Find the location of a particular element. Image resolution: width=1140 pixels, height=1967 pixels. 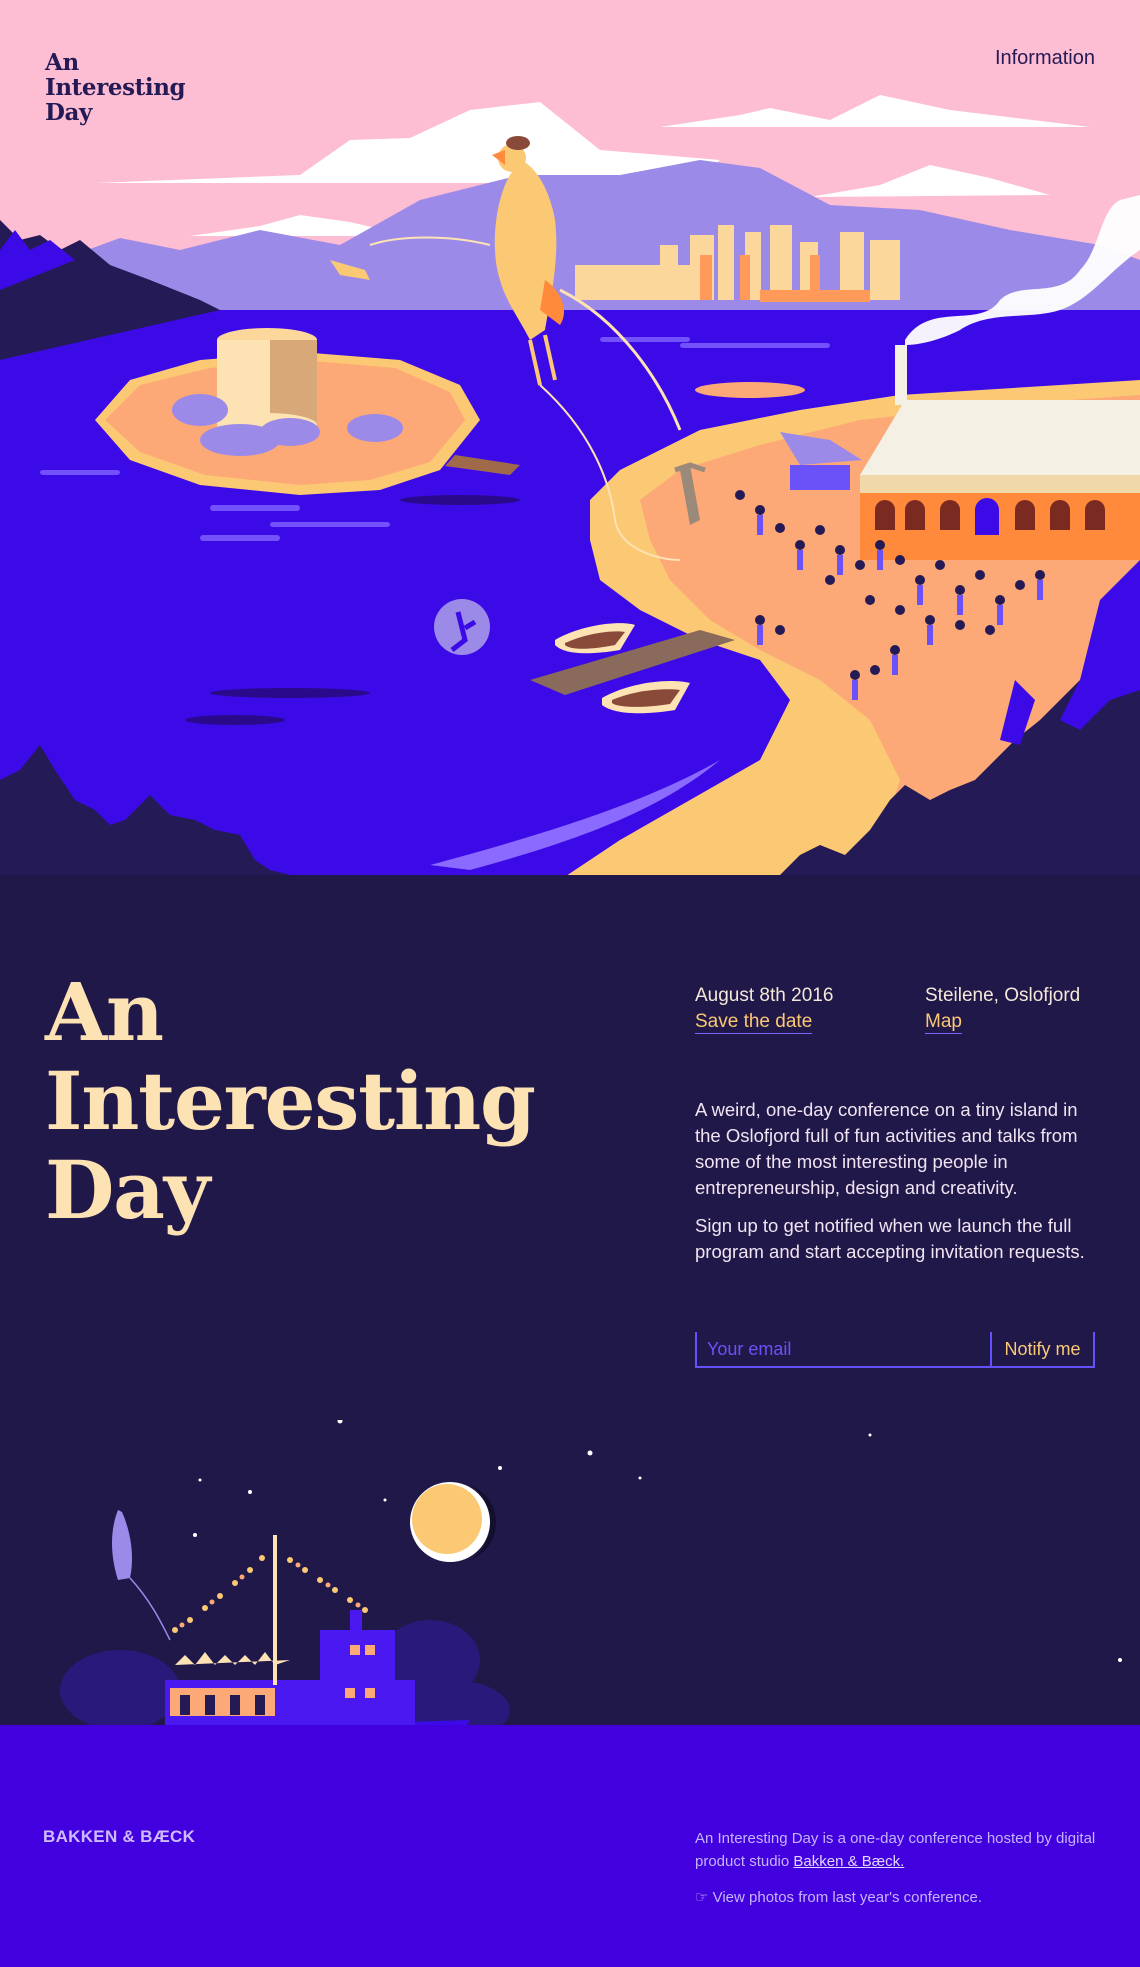

title-line: Day is located at coordinates (127, 1190).